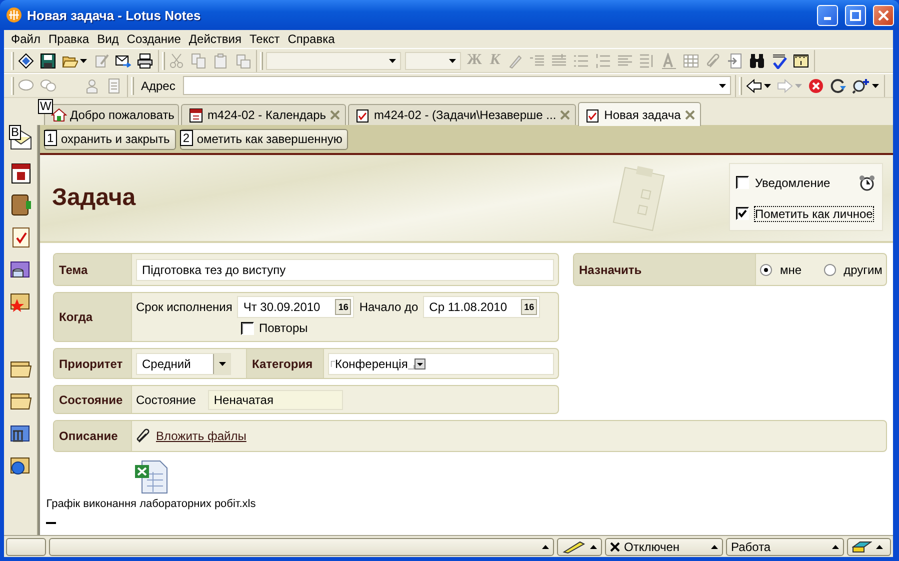  I want to click on menu-item: Создание, so click(153, 39).